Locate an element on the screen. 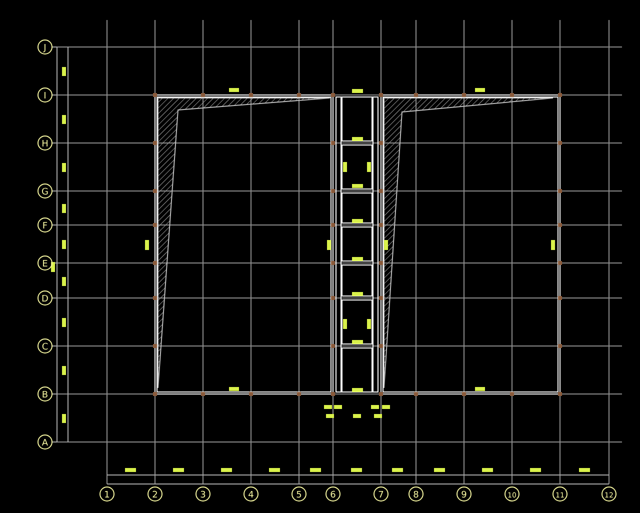  axis-bubble: A is located at coordinates (45, 442).